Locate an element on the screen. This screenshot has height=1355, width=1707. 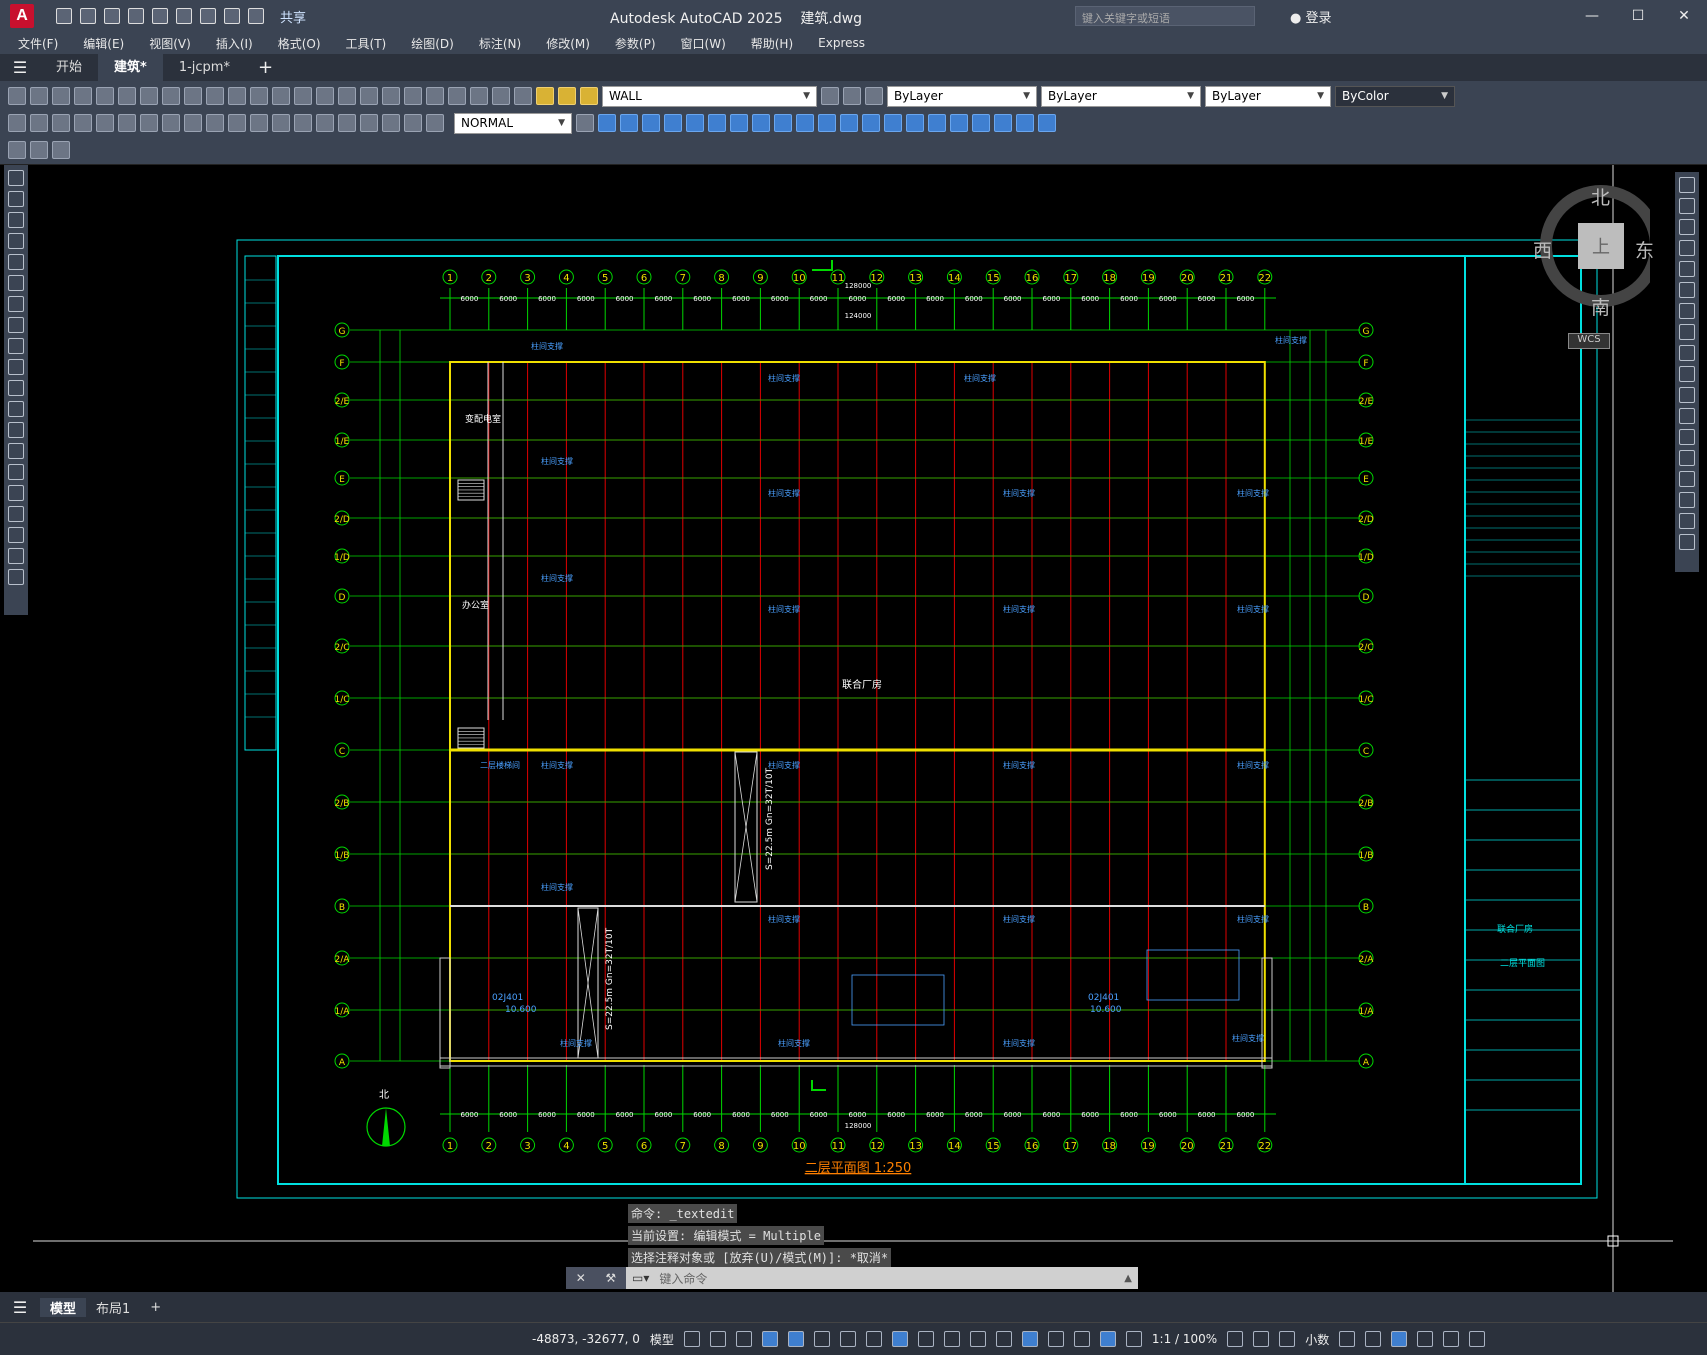
menu-help: 帮助(H) is located at coordinates (772, 43).